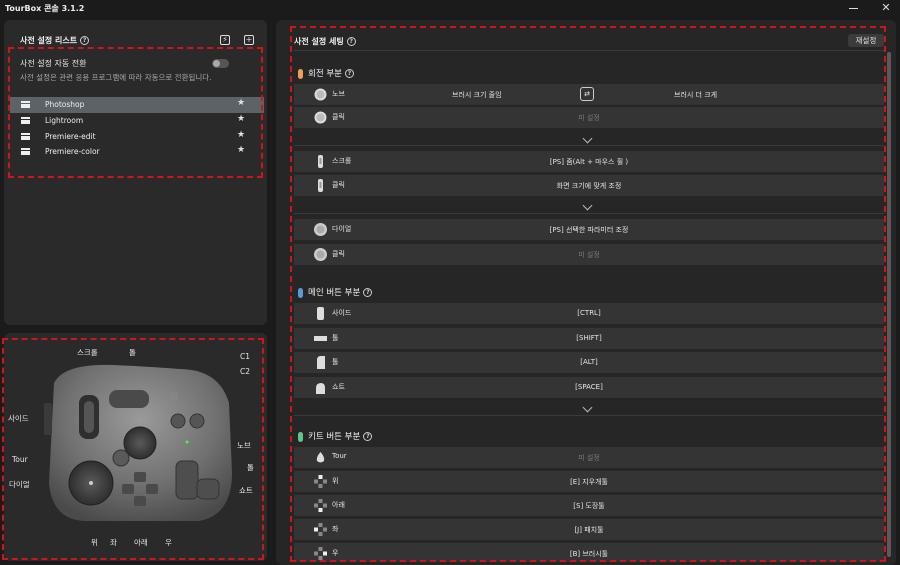 This screenshot has height=565, width=900. Describe the element at coordinates (87, 352) in the screenshot. I see `label-scroll: 스크롤` at that location.